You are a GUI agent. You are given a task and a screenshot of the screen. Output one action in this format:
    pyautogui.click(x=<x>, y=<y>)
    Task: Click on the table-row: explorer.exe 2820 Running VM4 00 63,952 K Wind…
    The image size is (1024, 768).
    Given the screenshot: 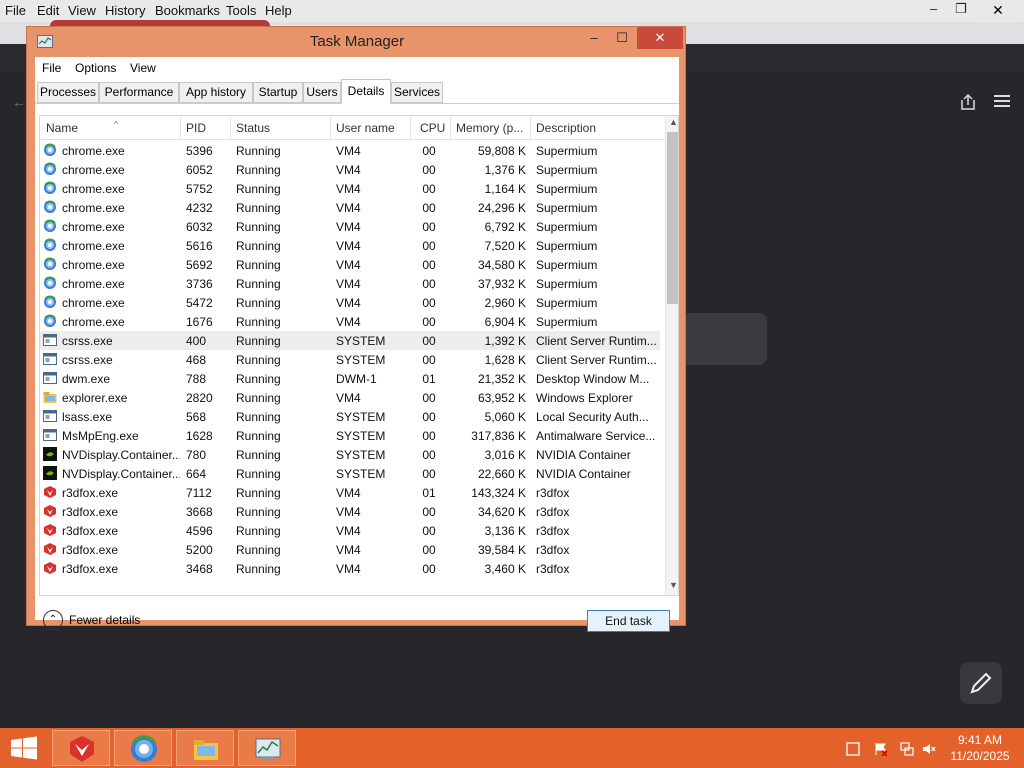 What is the action you would take?
    pyautogui.click(x=350, y=397)
    